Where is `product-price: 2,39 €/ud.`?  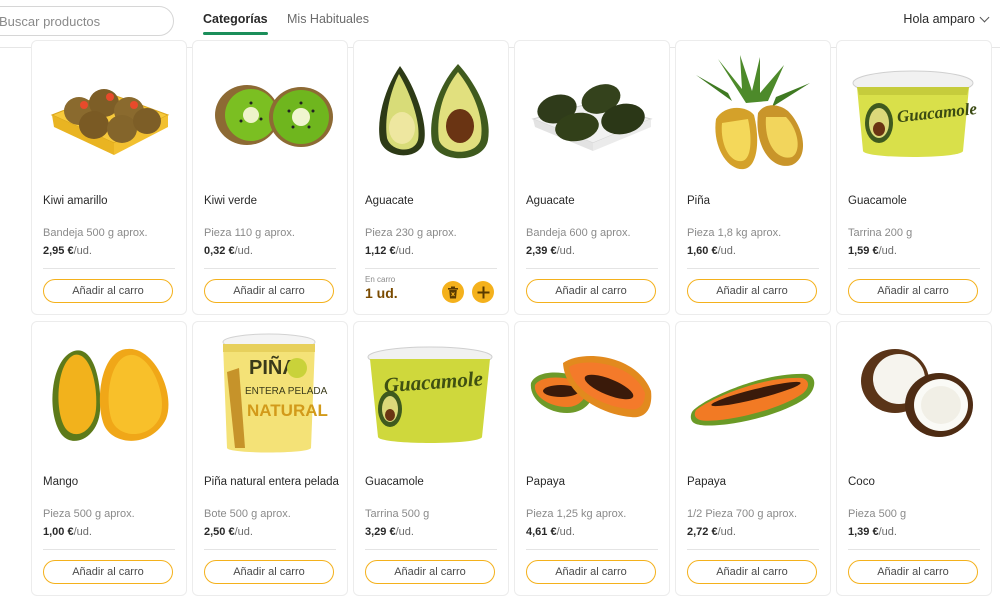 product-price: 2,39 €/ud. is located at coordinates (550, 251).